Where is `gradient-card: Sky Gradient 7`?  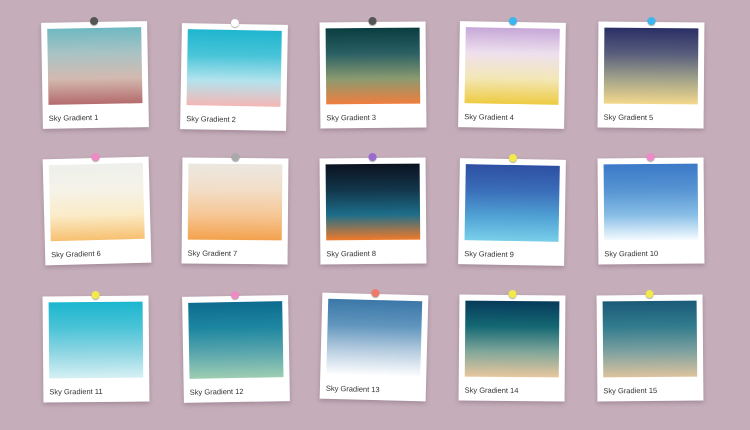
gradient-card: Sky Gradient 7 is located at coordinates (235, 208).